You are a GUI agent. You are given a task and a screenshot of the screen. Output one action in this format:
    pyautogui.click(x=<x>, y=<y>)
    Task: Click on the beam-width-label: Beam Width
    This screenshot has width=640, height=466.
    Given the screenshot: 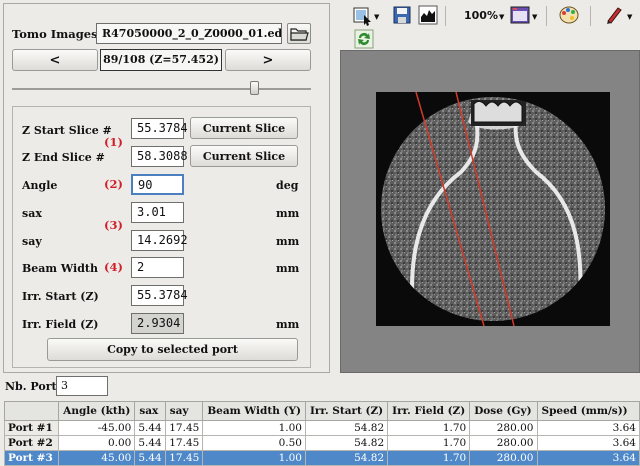 What is the action you would take?
    pyautogui.click(x=60, y=268)
    